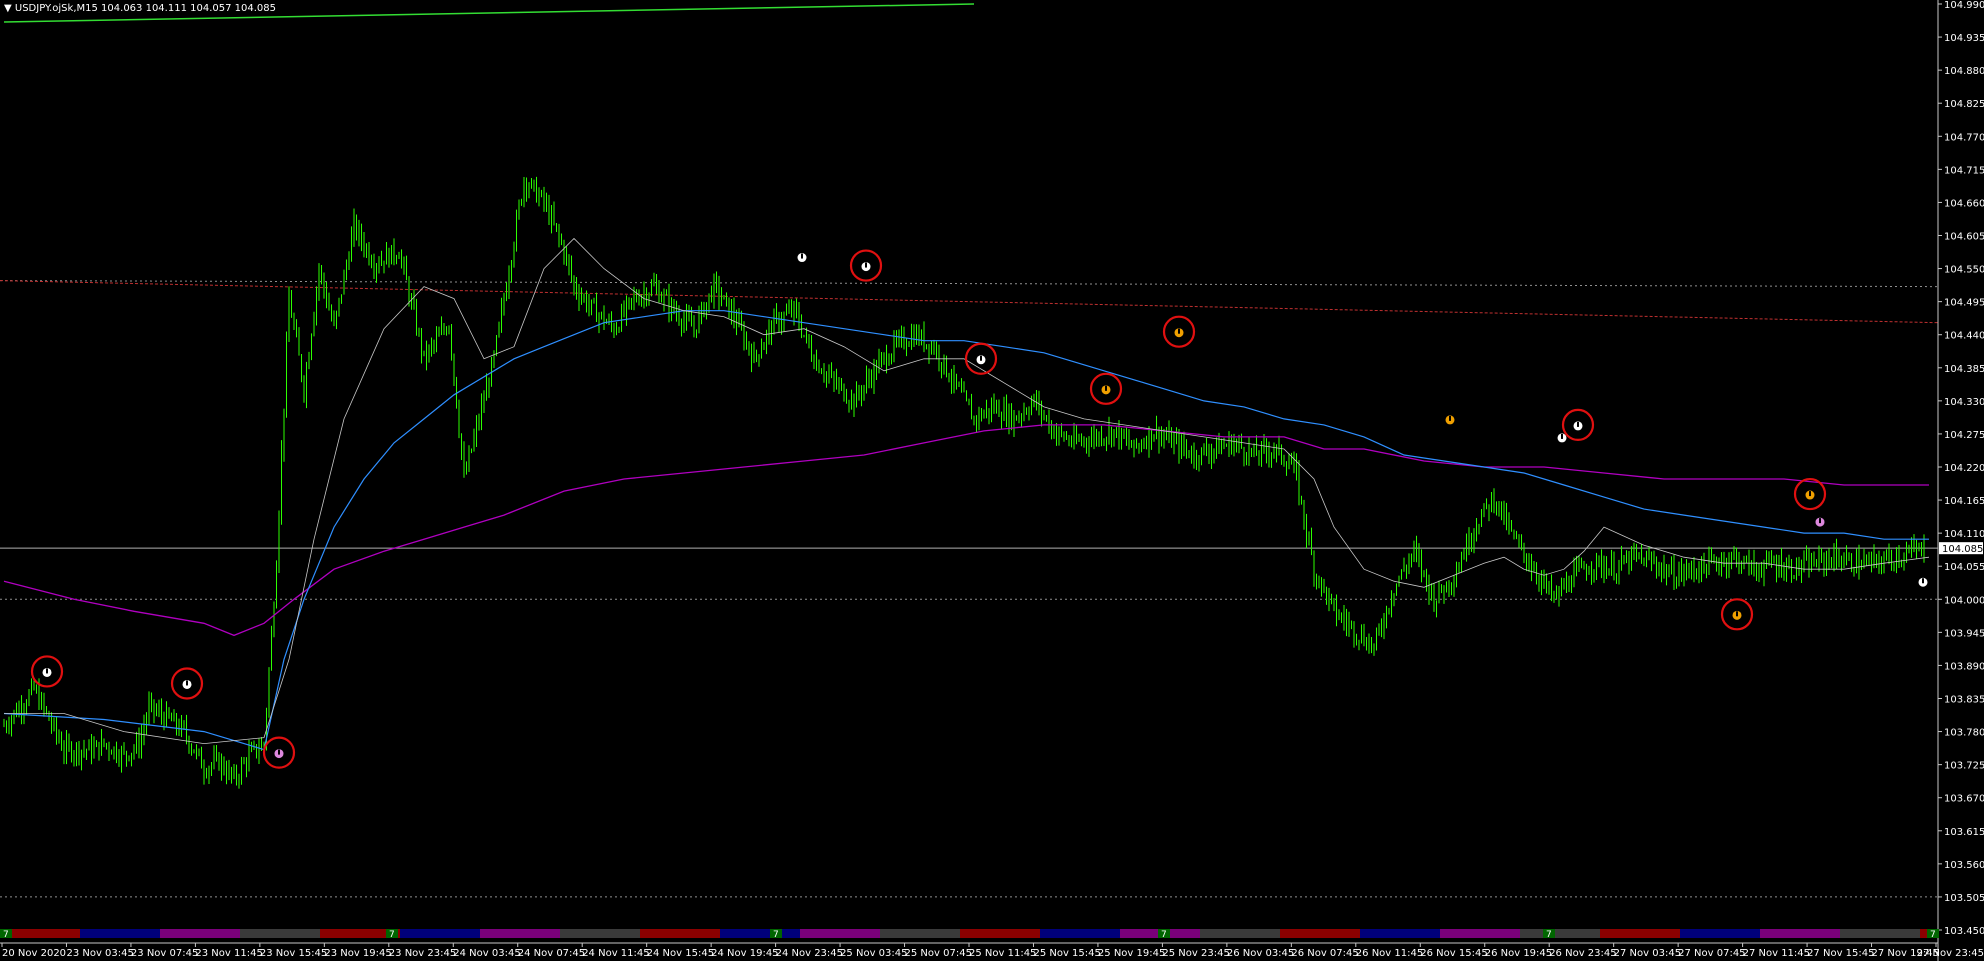 This screenshot has height=961, width=1984. I want to click on time-tick-label: 27 Nov 11:45, so click(1776, 953).